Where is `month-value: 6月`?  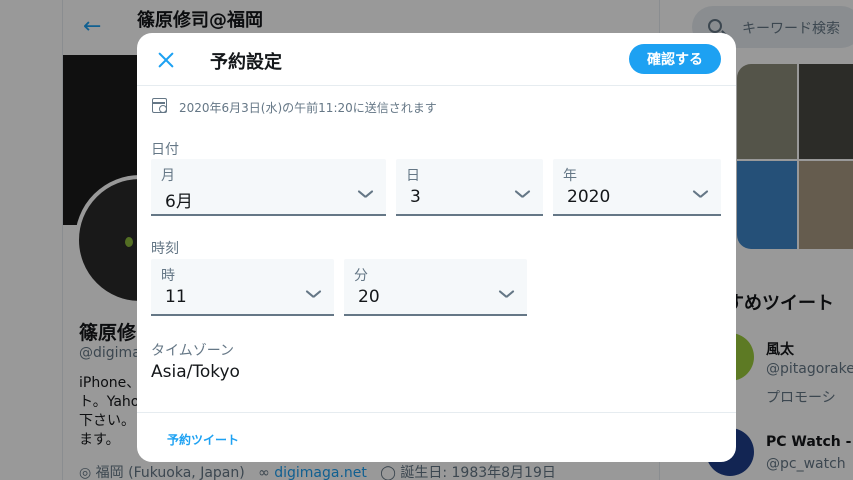
month-value: 6月 is located at coordinates (179, 202).